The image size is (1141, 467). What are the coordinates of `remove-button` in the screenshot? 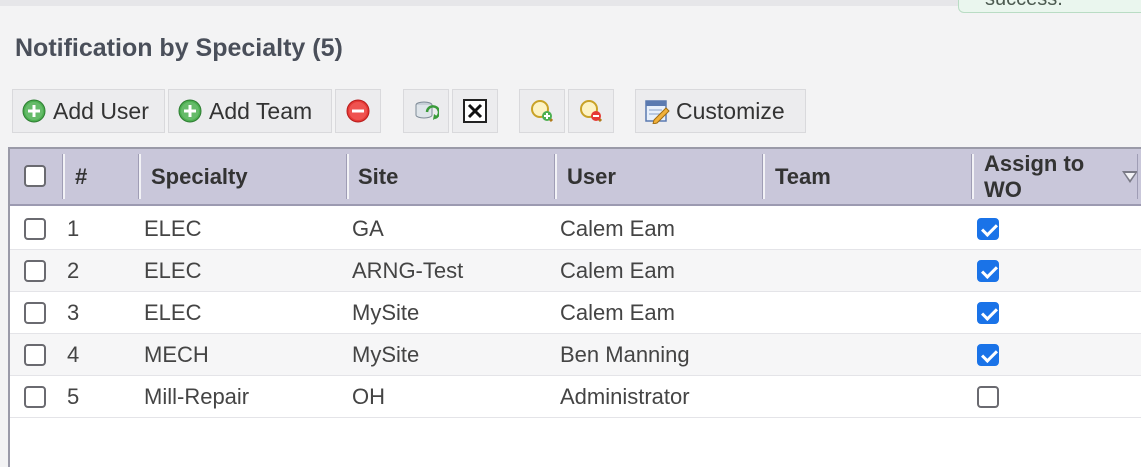 It's located at (358, 111).